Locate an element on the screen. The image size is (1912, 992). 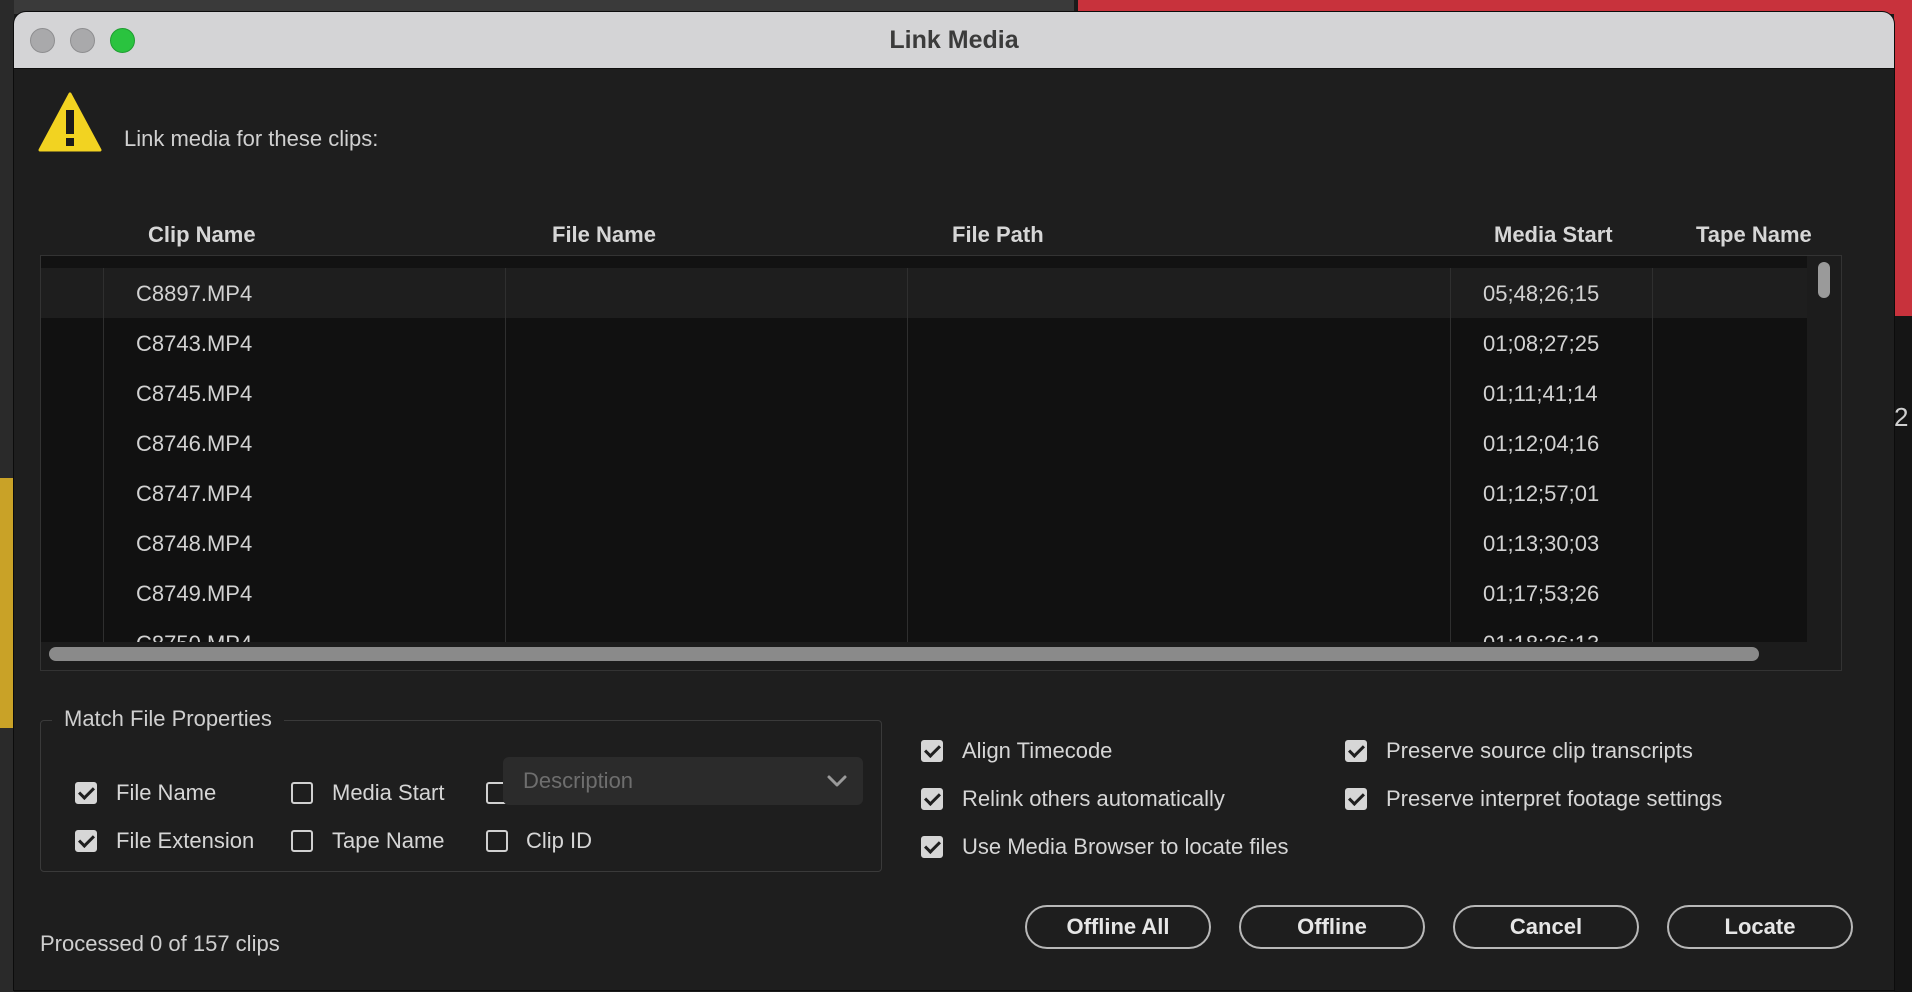
media-start-cell: 01;08;27;25 is located at coordinates (1551, 343).